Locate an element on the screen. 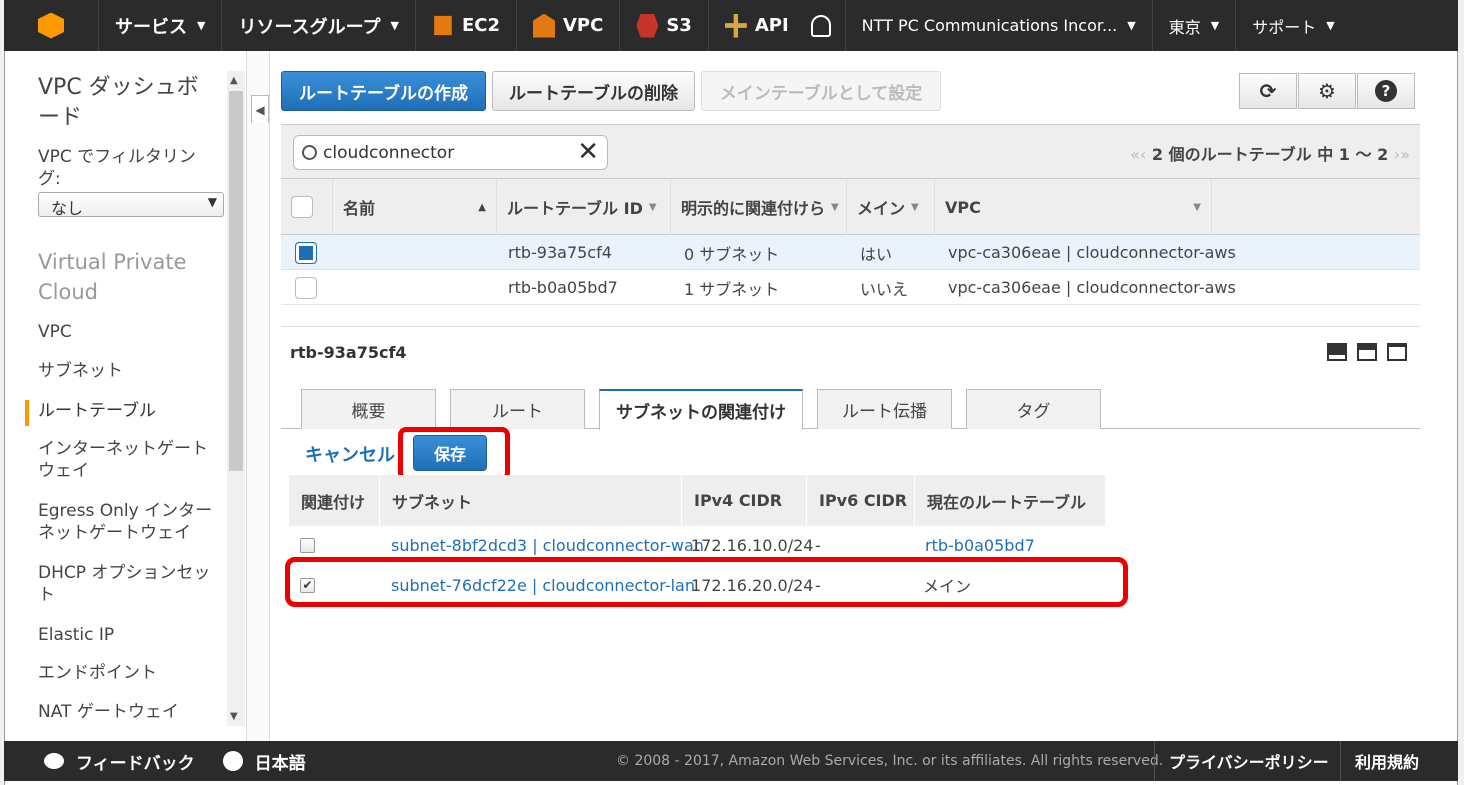  column-ipv4-cidr: IPv4 CIDR is located at coordinates (744, 500).